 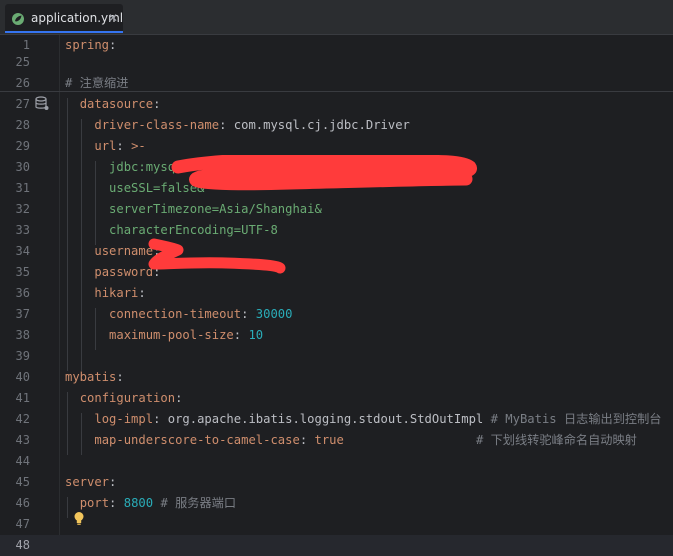 I want to click on line-number: 47, so click(x=22, y=524).